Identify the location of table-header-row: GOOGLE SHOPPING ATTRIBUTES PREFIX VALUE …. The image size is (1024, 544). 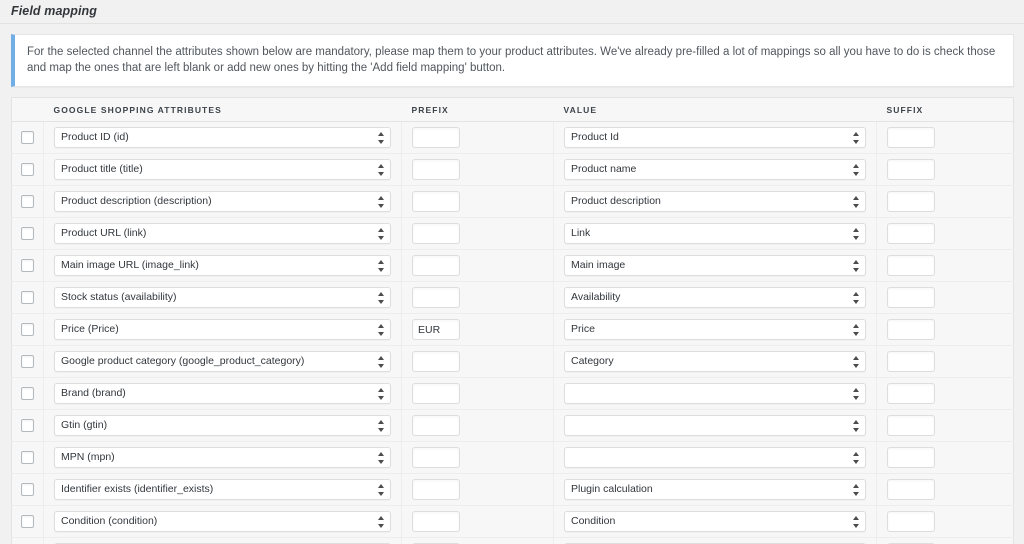
(512, 109).